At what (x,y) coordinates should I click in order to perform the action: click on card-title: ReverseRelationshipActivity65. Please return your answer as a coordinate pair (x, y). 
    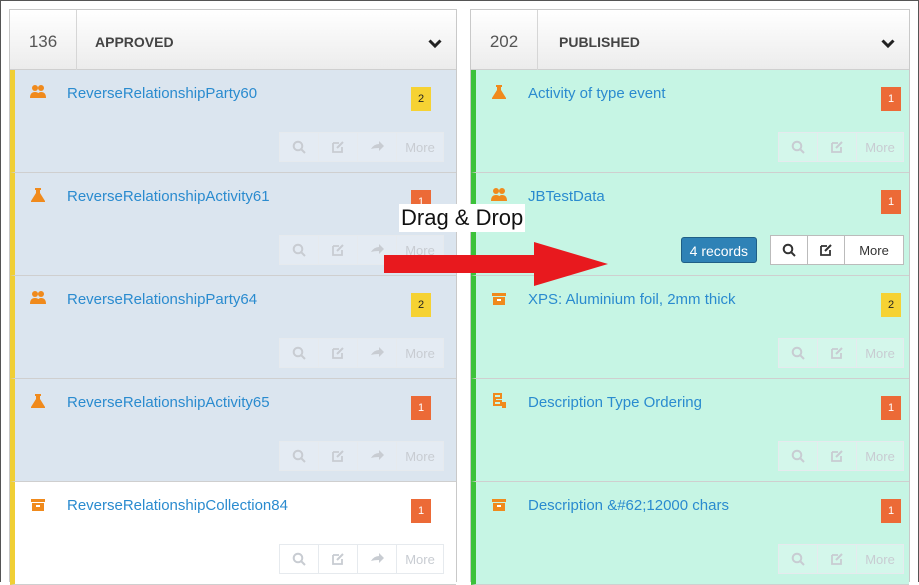
    Looking at the image, I should click on (168, 402).